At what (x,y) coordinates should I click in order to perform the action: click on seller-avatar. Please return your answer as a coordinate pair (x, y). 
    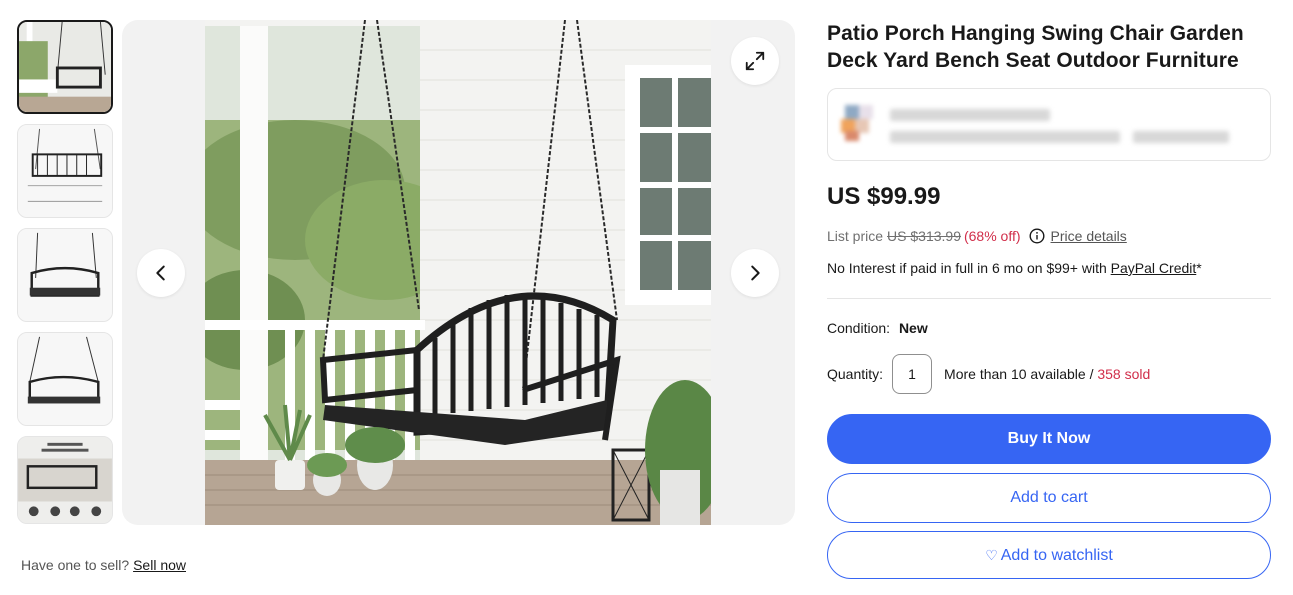
    Looking at the image, I should click on (857, 123).